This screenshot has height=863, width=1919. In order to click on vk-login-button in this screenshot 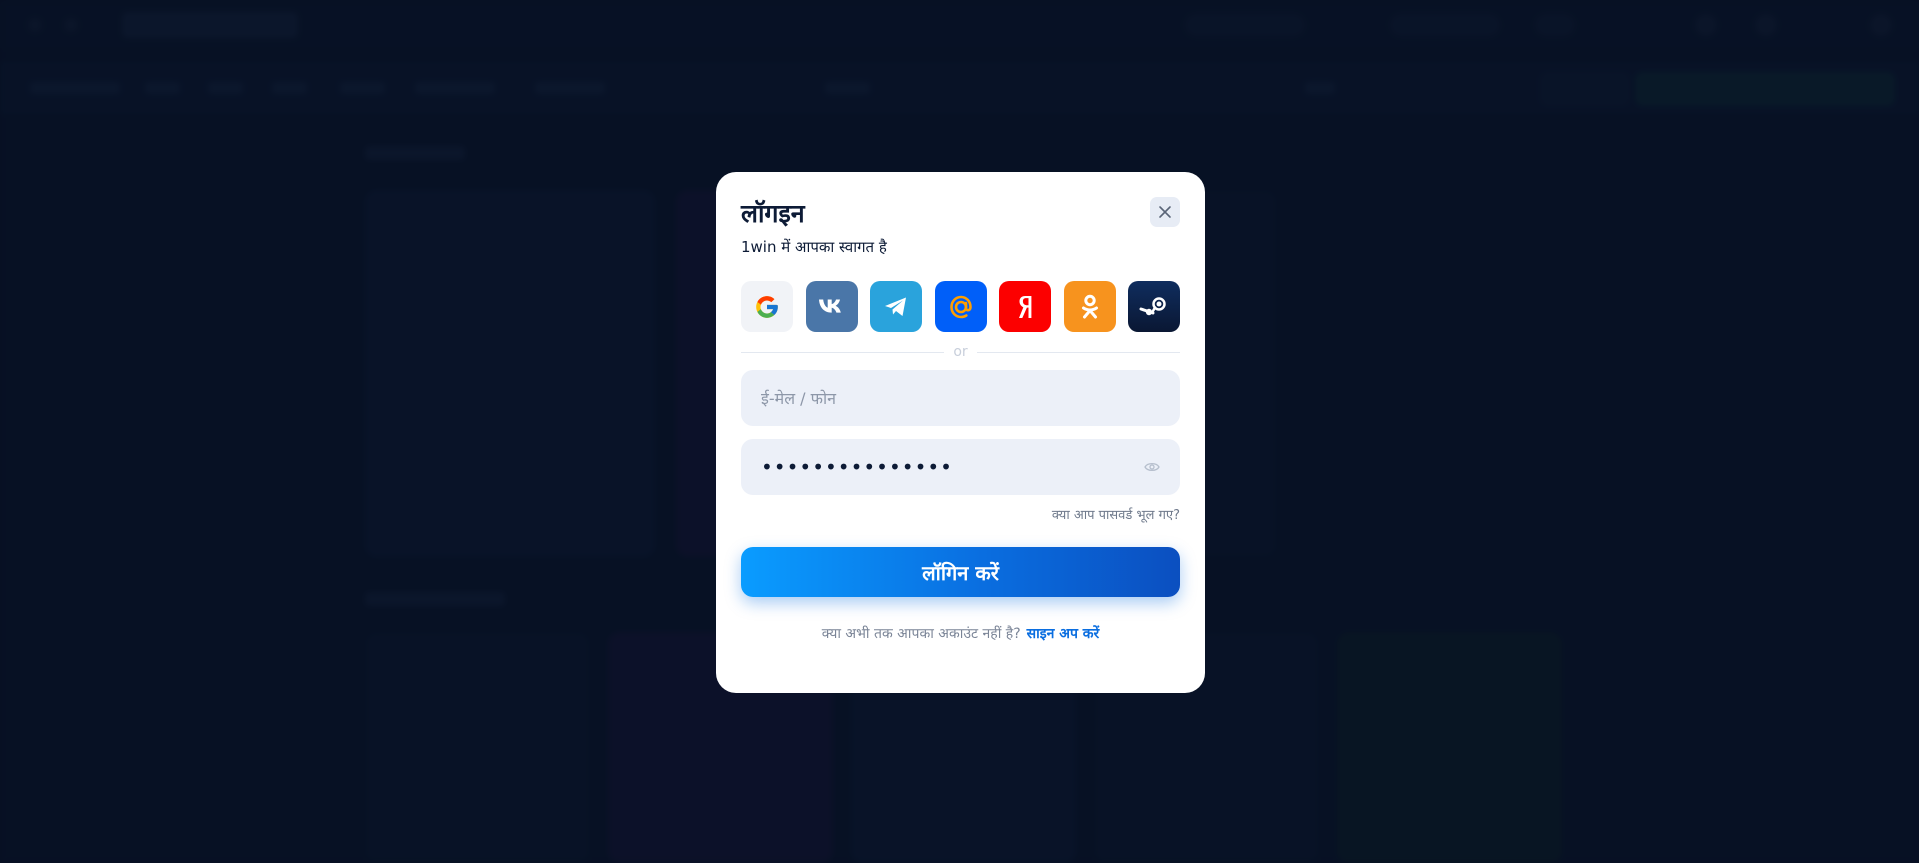, I will do `click(831, 306)`.